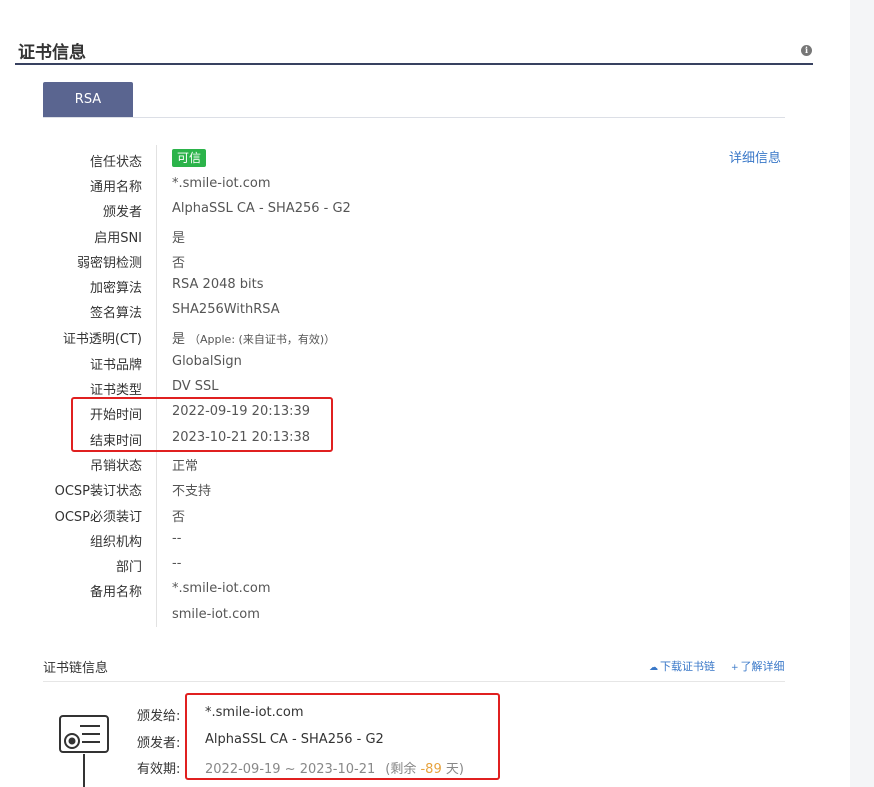 This screenshot has height=787, width=874. What do you see at coordinates (122, 212) in the screenshot?
I see `row-label-issuer: 颁发者` at bounding box center [122, 212].